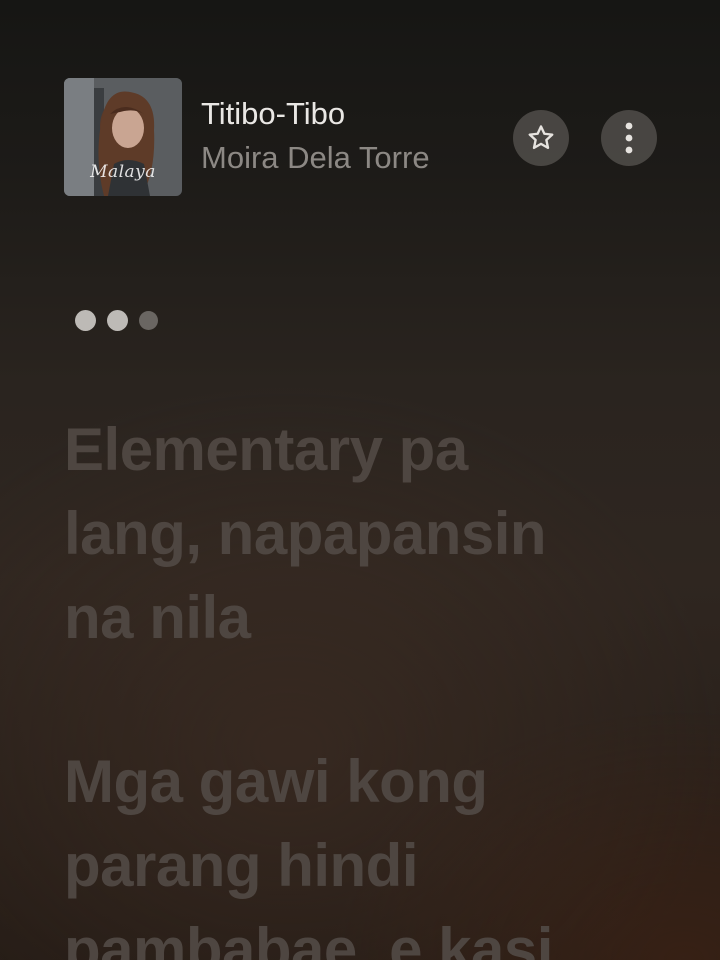 This screenshot has width=720, height=960. What do you see at coordinates (123, 137) in the screenshot?
I see `album-artwork: Malaya` at bounding box center [123, 137].